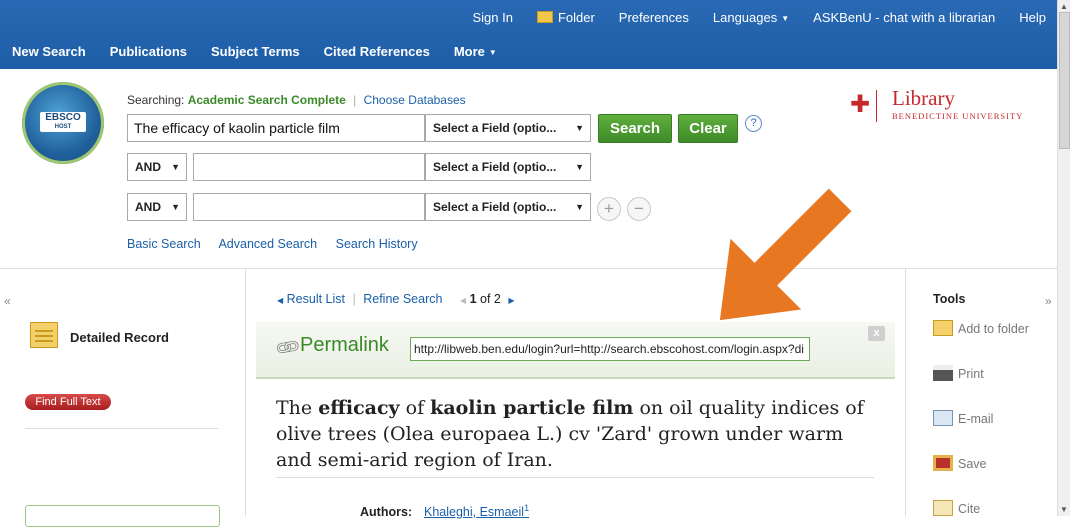 The height and width of the screenshot is (527, 1070). What do you see at coordinates (122, 516) in the screenshot?
I see `left-panel-box` at bounding box center [122, 516].